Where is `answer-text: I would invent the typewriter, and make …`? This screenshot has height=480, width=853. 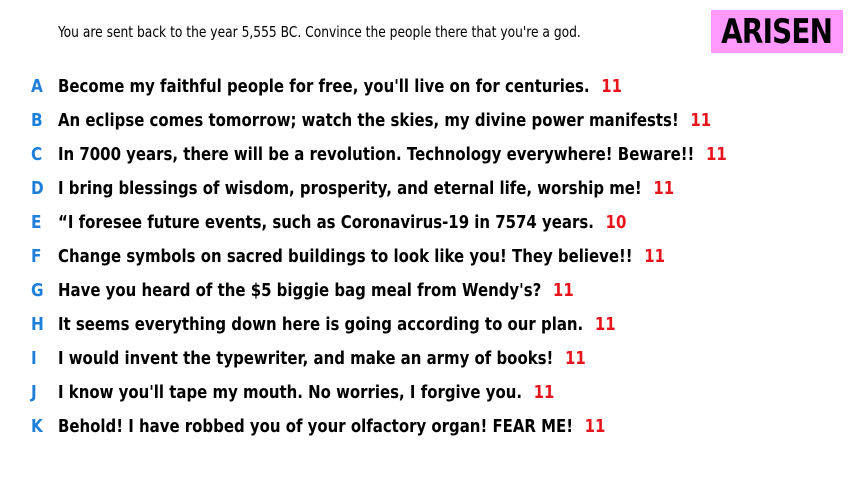 answer-text: I would invent the typewriter, and make … is located at coordinates (306, 358).